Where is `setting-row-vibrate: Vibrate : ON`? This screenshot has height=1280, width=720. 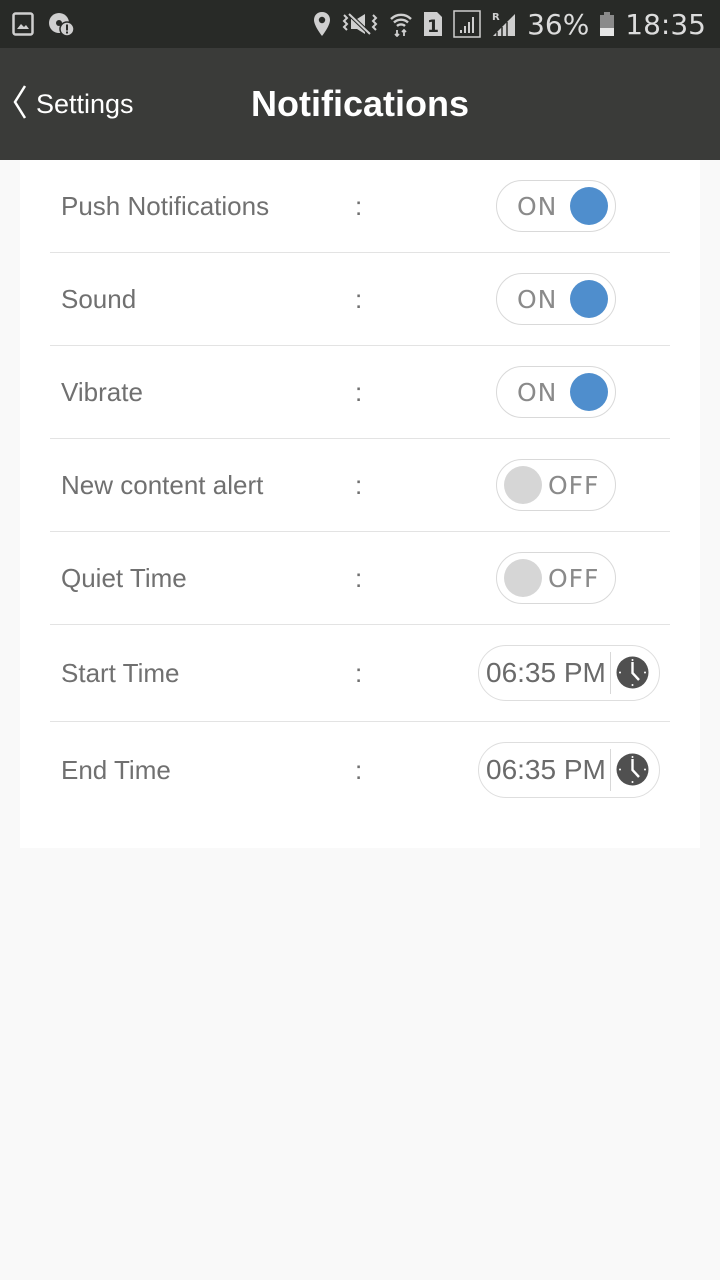
setting-row-vibrate: Vibrate : ON is located at coordinates (360, 392).